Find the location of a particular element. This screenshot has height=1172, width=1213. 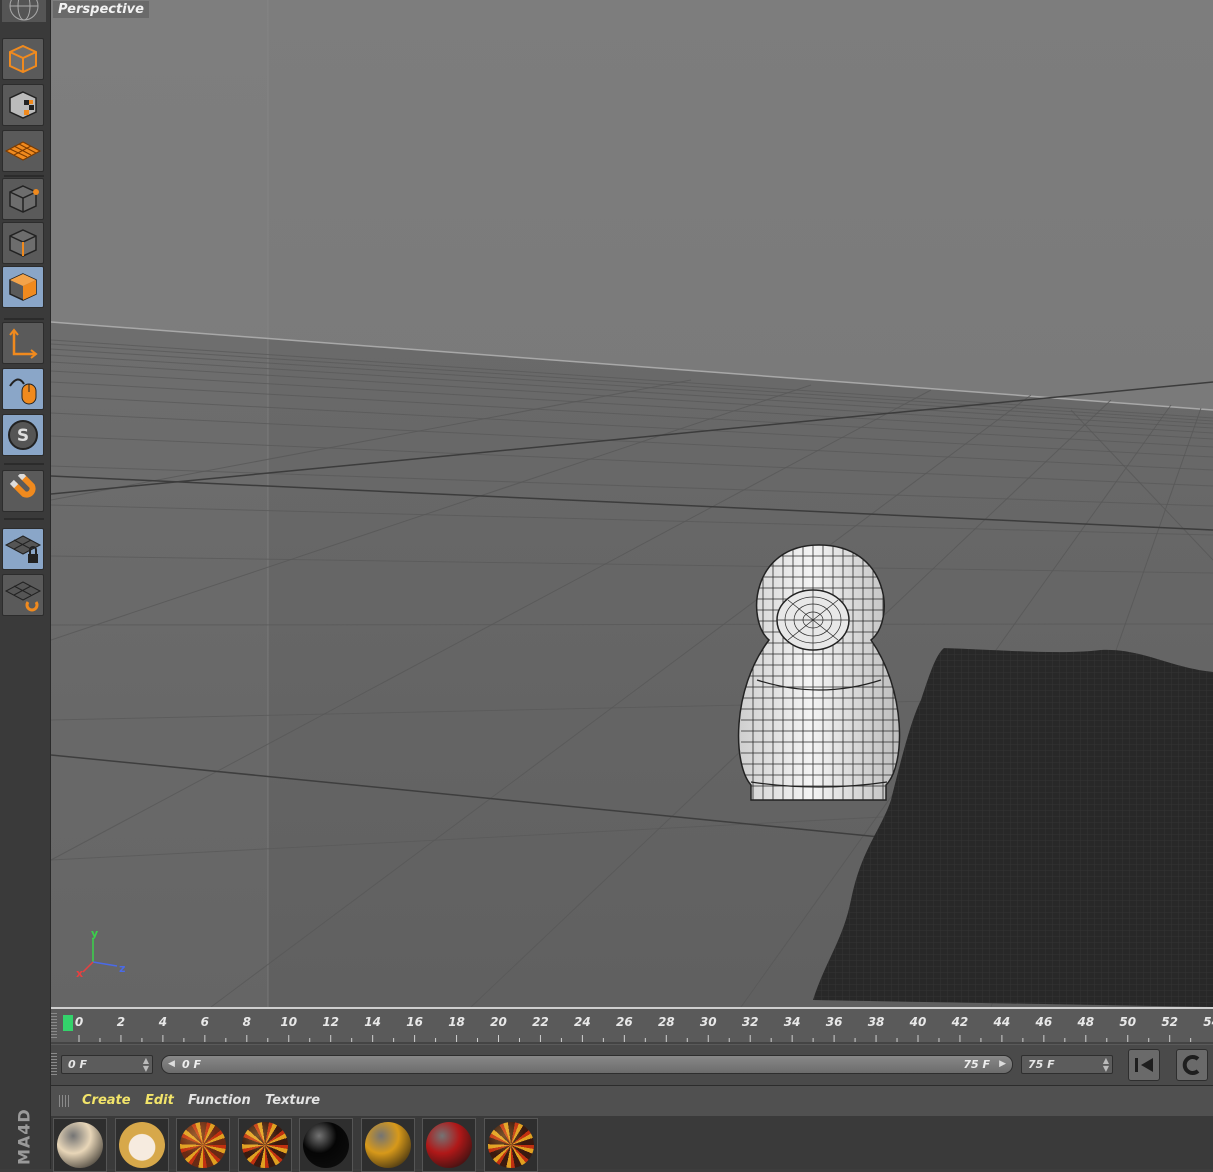

timeline-tick-label: 24 is located at coordinates (582, 1022).